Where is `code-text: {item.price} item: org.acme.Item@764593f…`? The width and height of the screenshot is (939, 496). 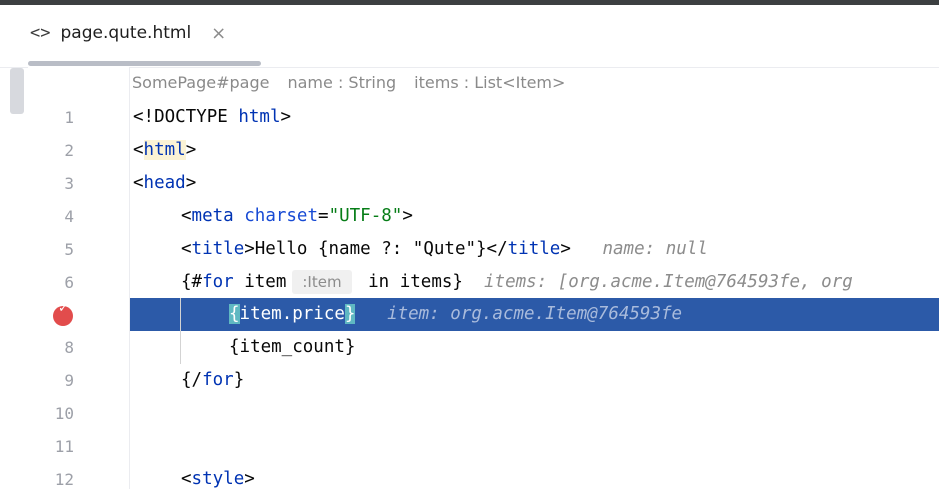
code-text: {item.price} item: org.acme.Item@764593f… is located at coordinates (455, 314).